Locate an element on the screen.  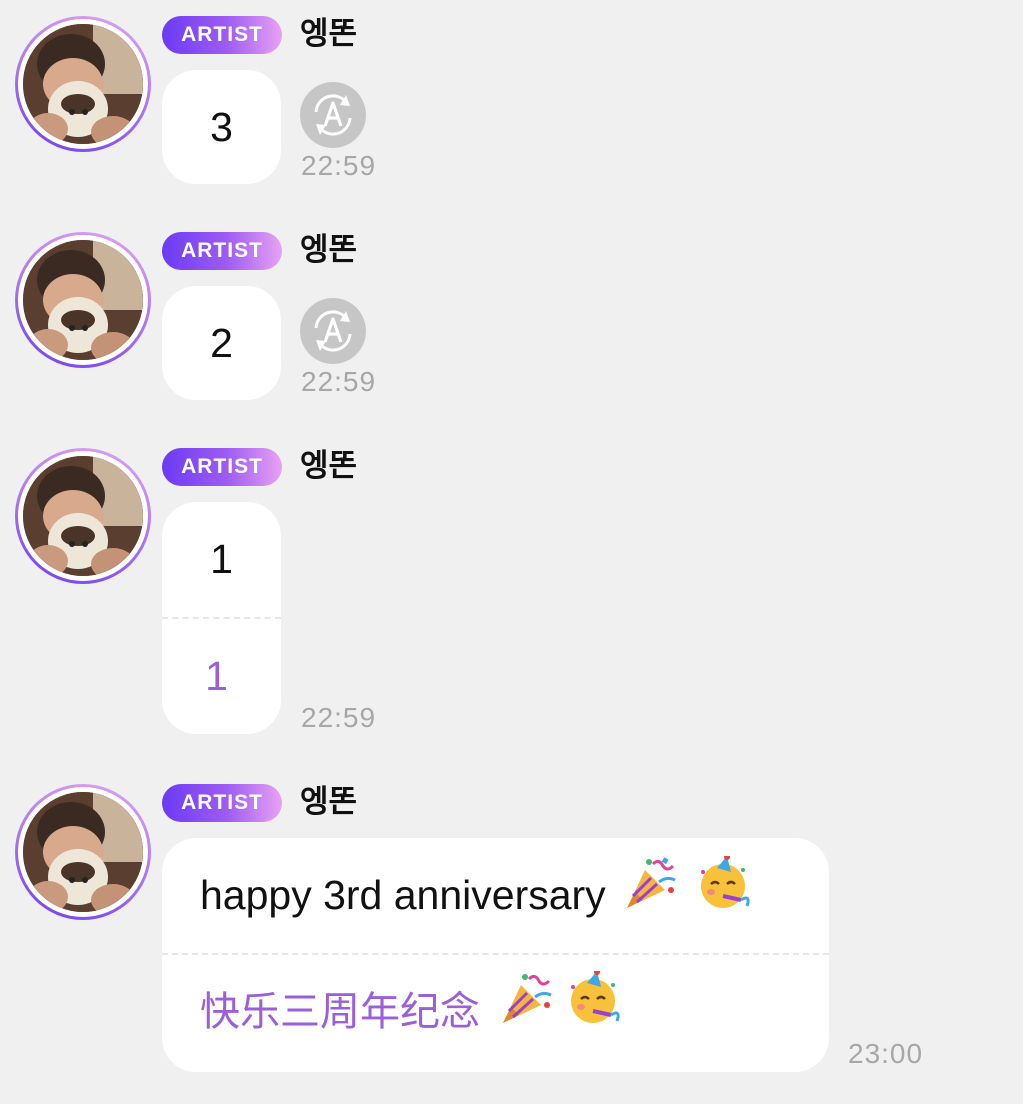
message-text: 1 is located at coordinates (221, 559).